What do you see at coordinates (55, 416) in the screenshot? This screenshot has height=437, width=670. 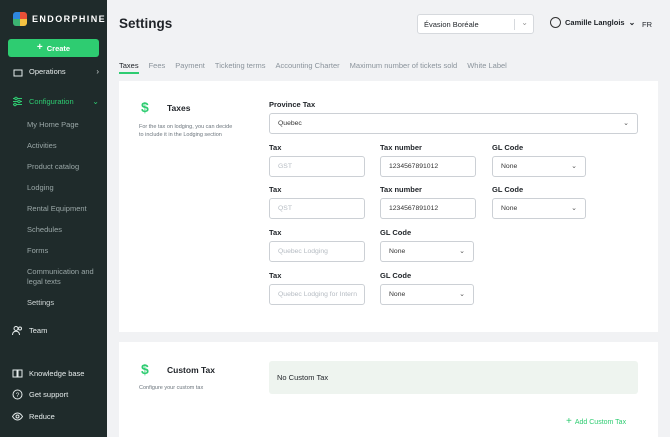 I see `sidebar-item-reduce: Reduce` at bounding box center [55, 416].